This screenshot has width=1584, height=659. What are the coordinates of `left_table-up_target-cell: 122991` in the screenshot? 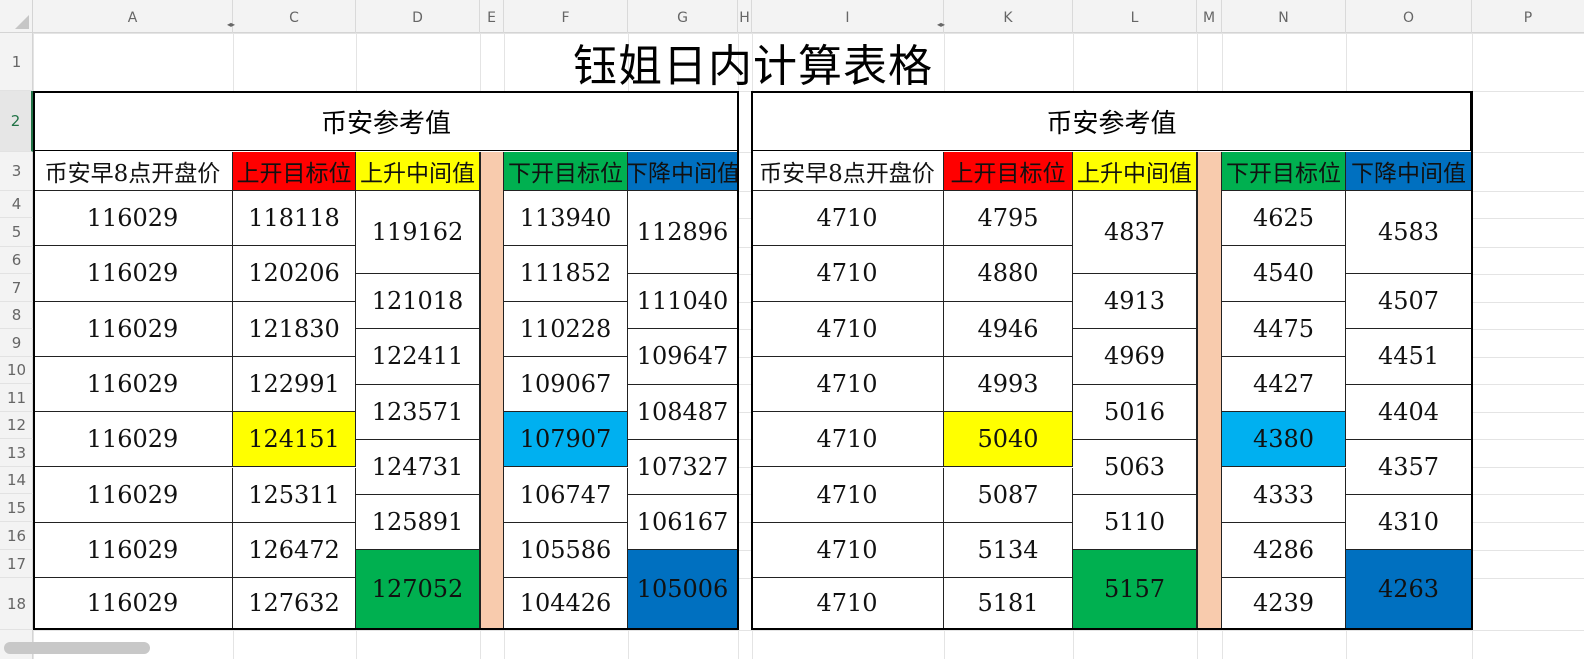 It's located at (294, 384).